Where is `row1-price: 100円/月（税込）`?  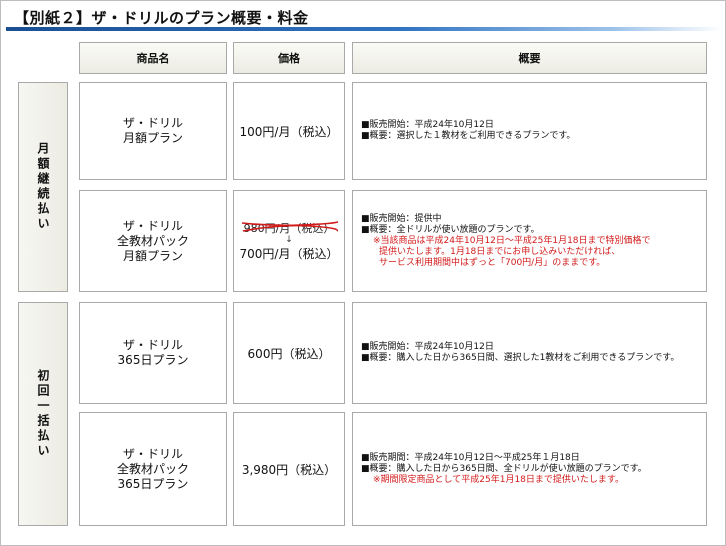 row1-price: 100円/月（税込） is located at coordinates (289, 131).